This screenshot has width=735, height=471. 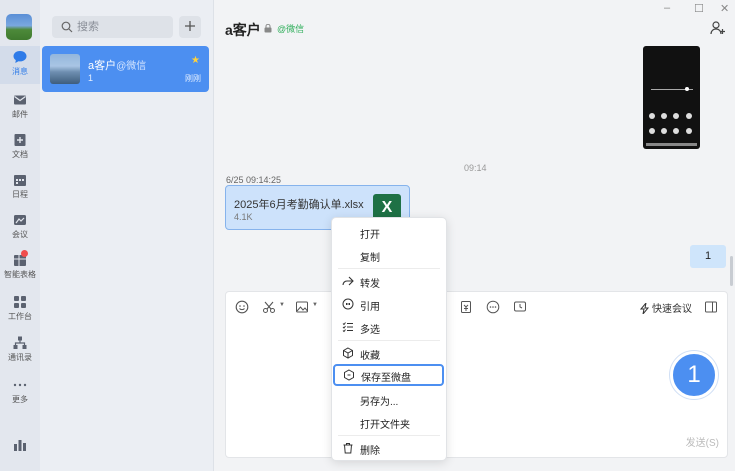 What do you see at coordinates (348, 281) in the screenshot?
I see `forward-icon` at bounding box center [348, 281].